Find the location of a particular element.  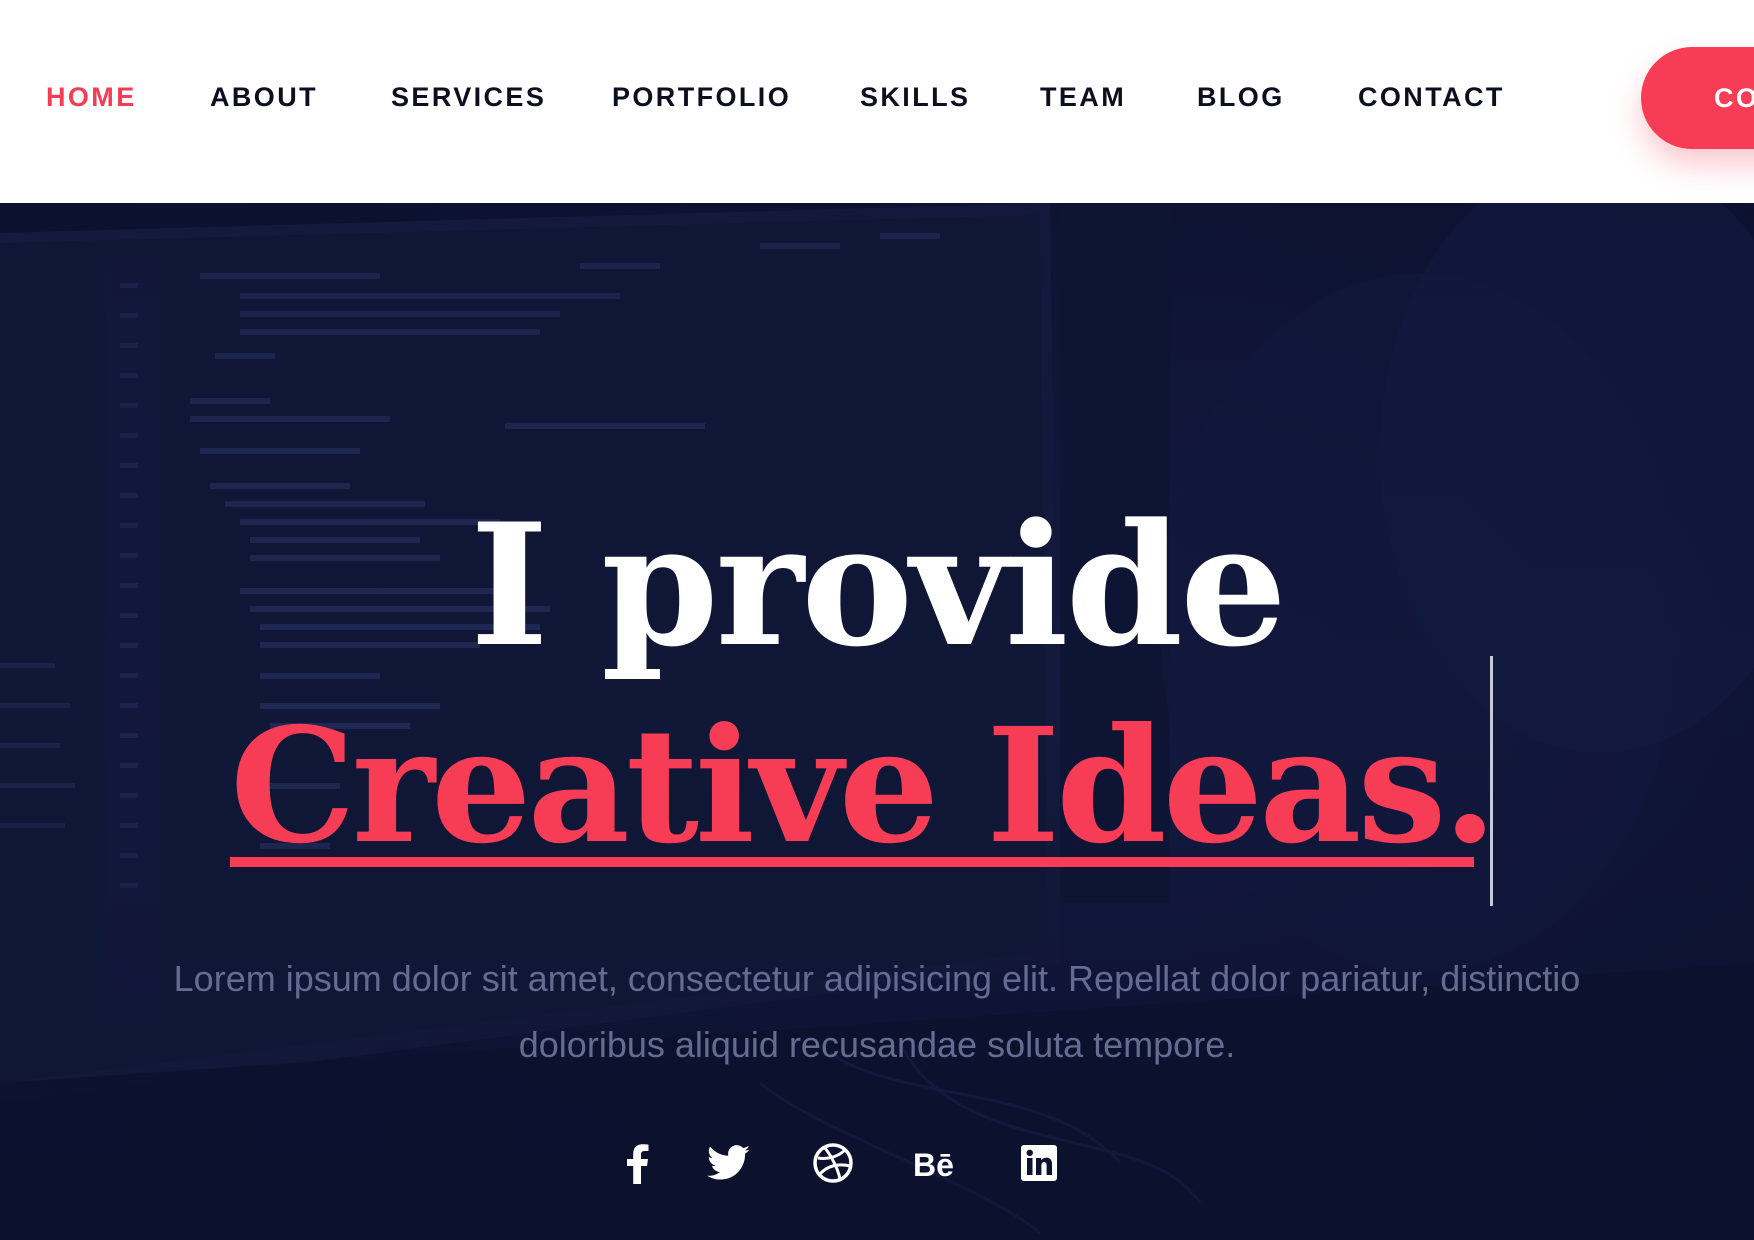

dribbble-icon is located at coordinates (833, 1163).